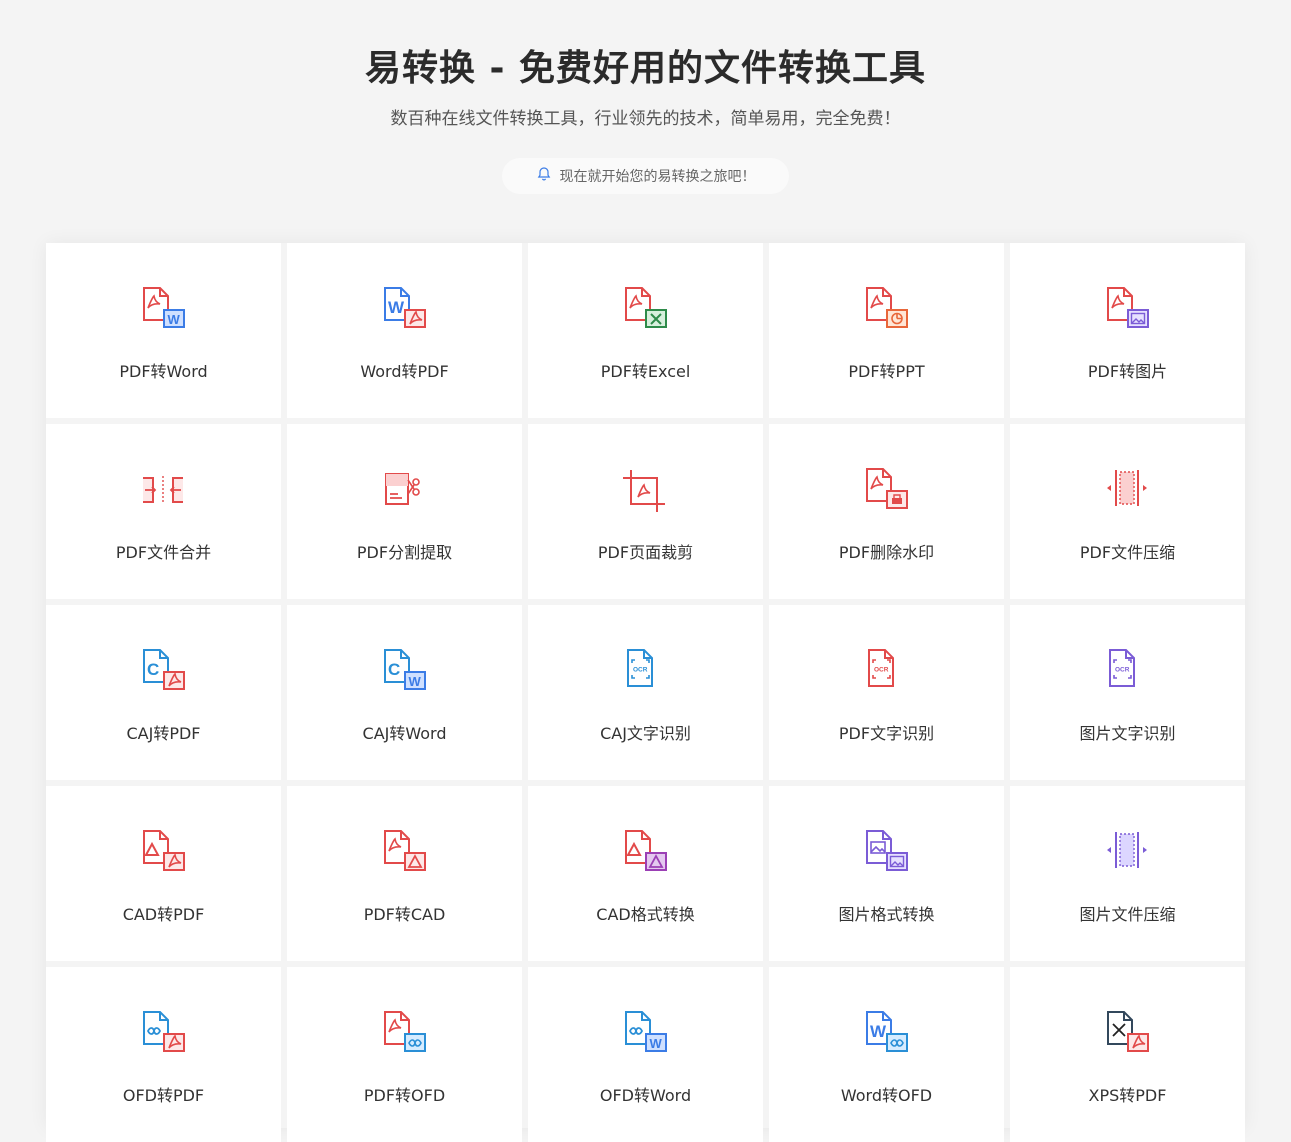 The width and height of the screenshot is (1291, 1142). Describe the element at coordinates (657, 177) in the screenshot. I see `start-cta-label: 现在就开始您的易转换之旅吧！` at that location.